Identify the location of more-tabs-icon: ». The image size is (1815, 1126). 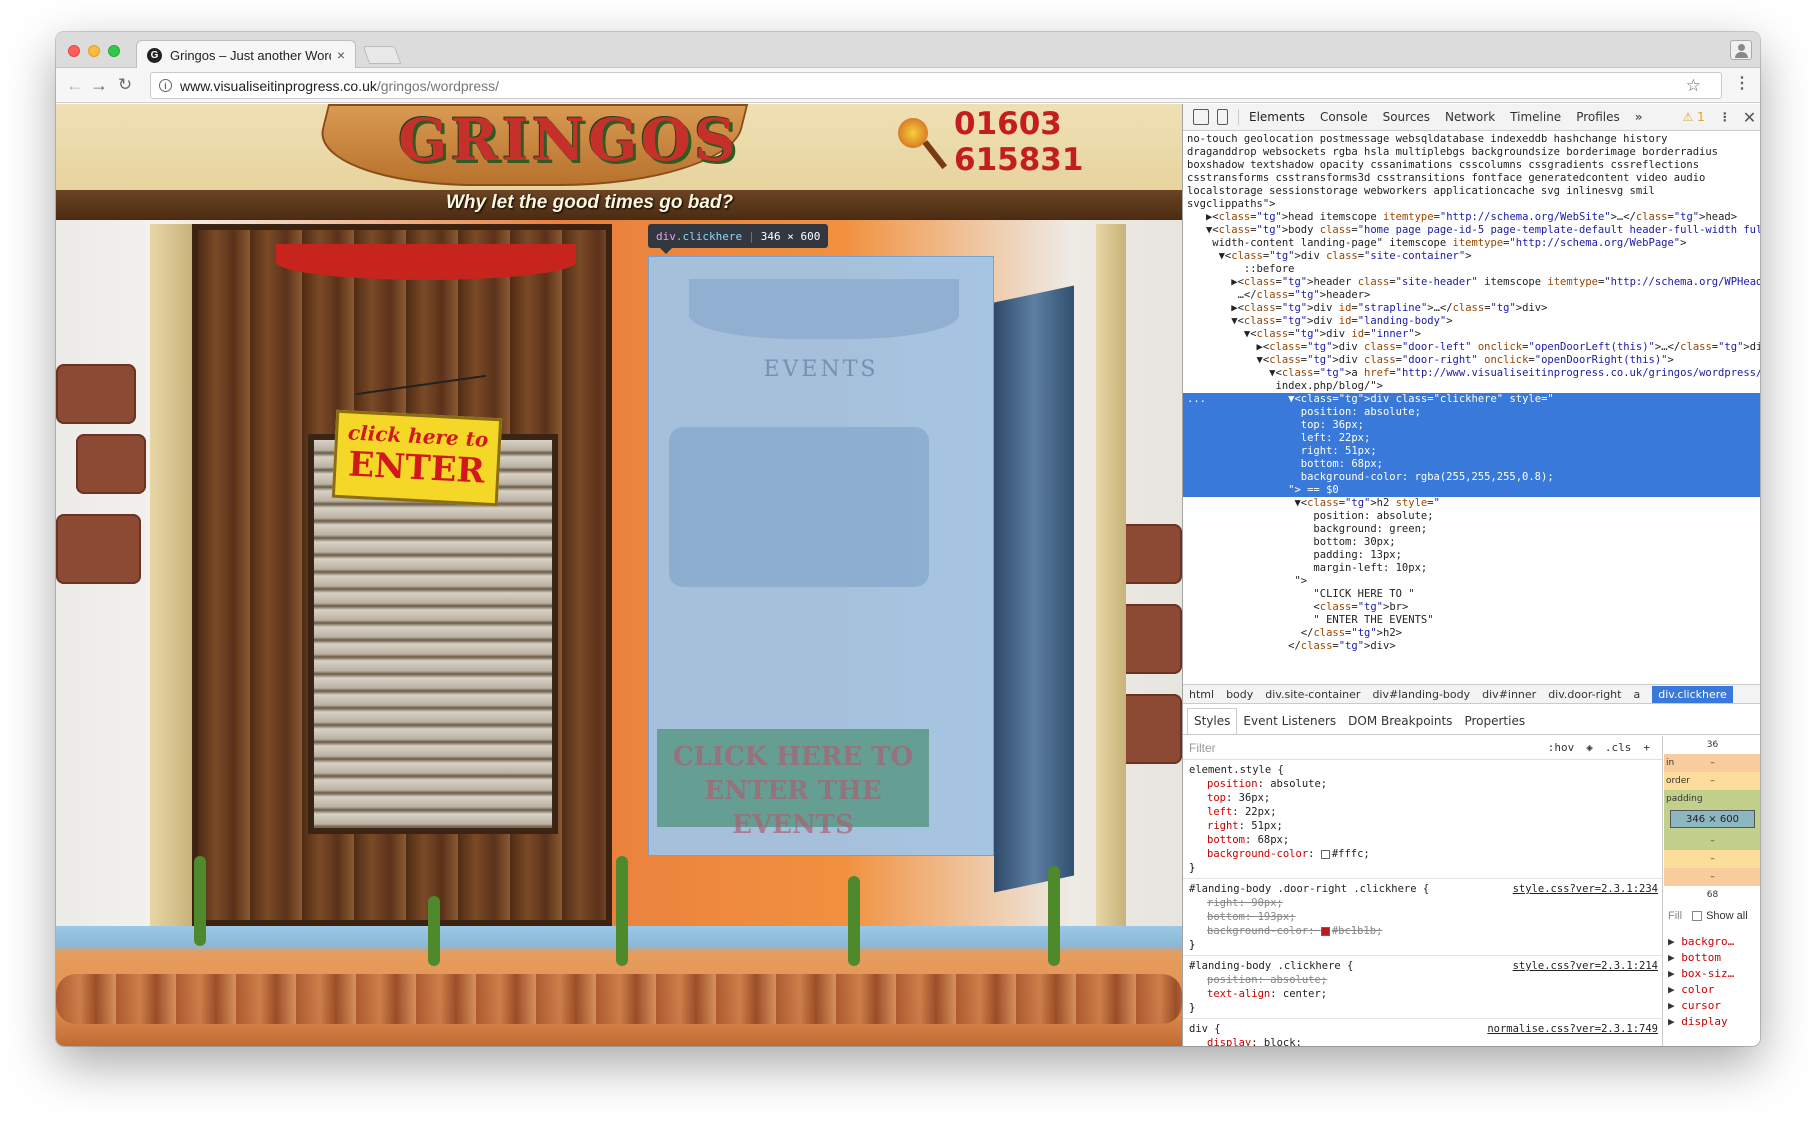
(1639, 117).